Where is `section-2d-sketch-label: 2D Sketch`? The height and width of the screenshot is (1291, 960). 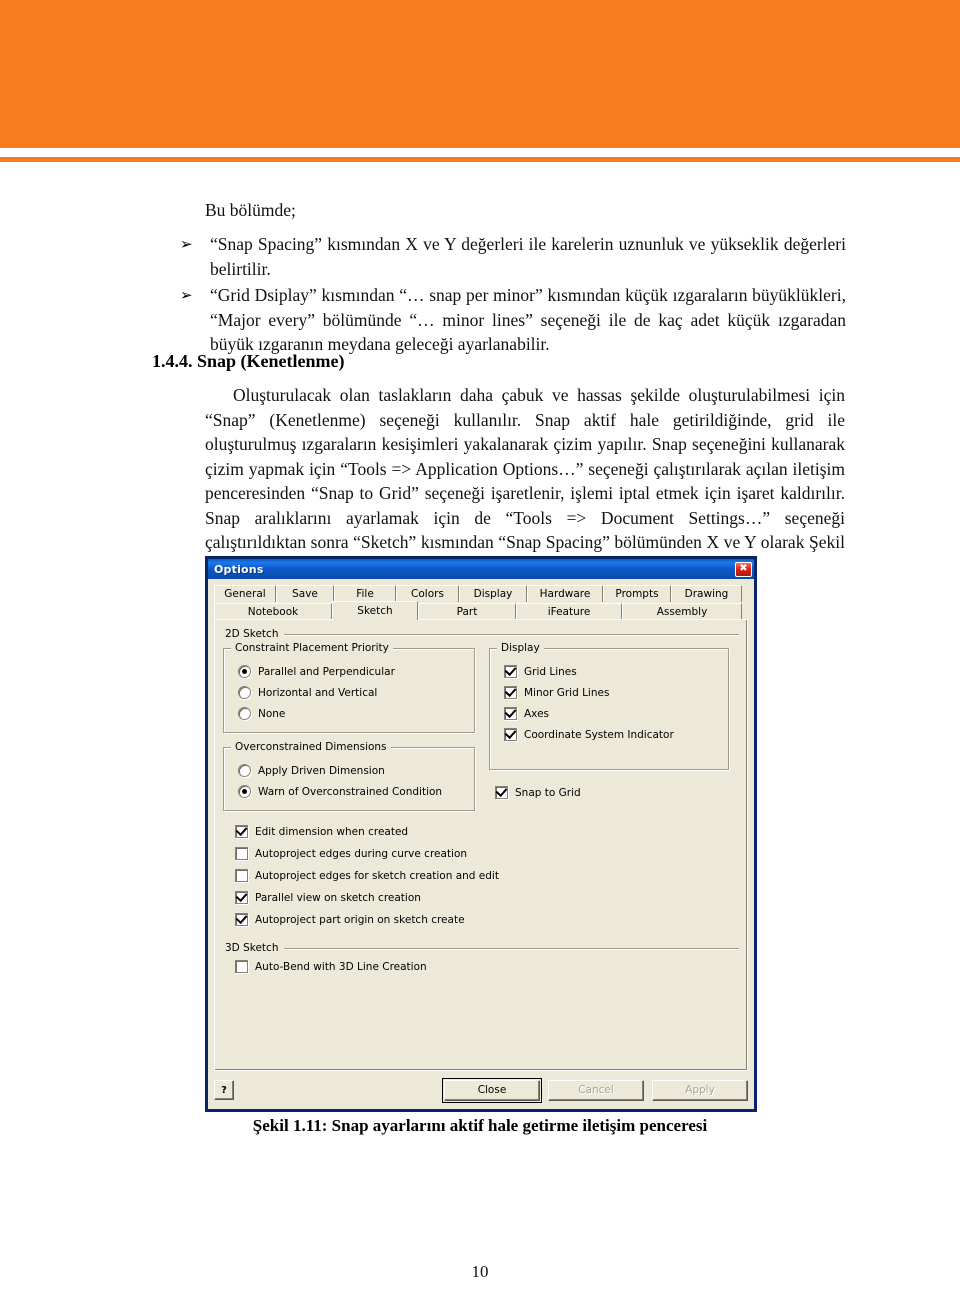 section-2d-sketch-label: 2D Sketch is located at coordinates (252, 634).